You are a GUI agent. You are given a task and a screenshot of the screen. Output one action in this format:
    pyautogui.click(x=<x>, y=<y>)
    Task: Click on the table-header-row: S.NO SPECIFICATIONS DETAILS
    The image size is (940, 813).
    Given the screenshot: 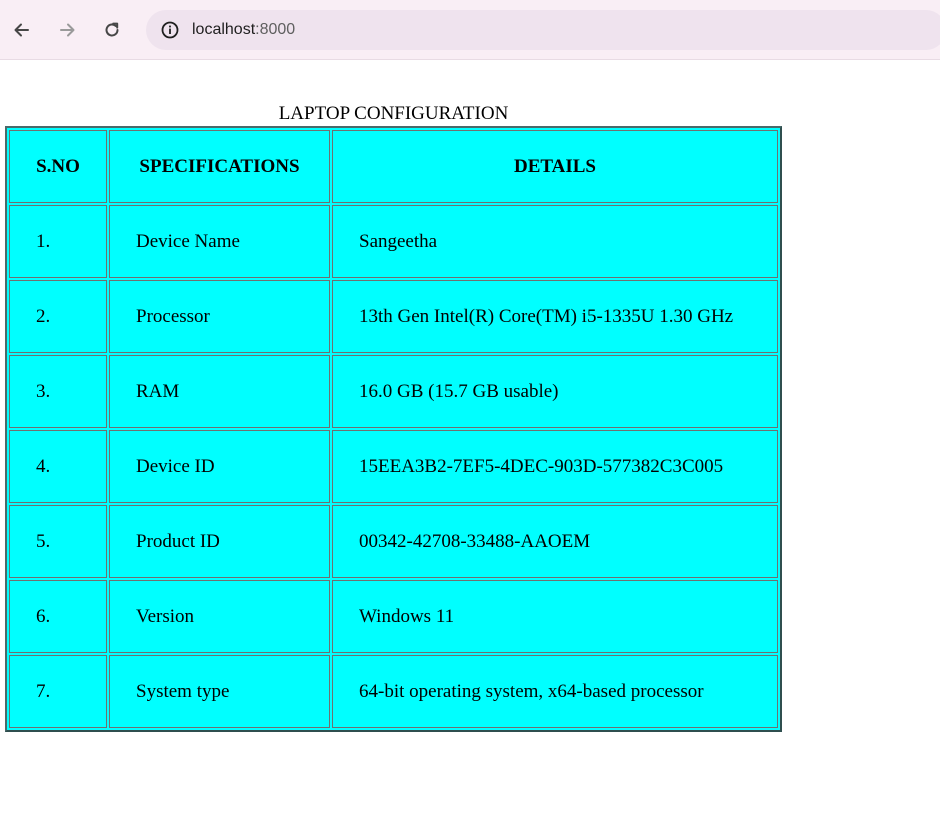 What is the action you would take?
    pyautogui.click(x=393, y=166)
    